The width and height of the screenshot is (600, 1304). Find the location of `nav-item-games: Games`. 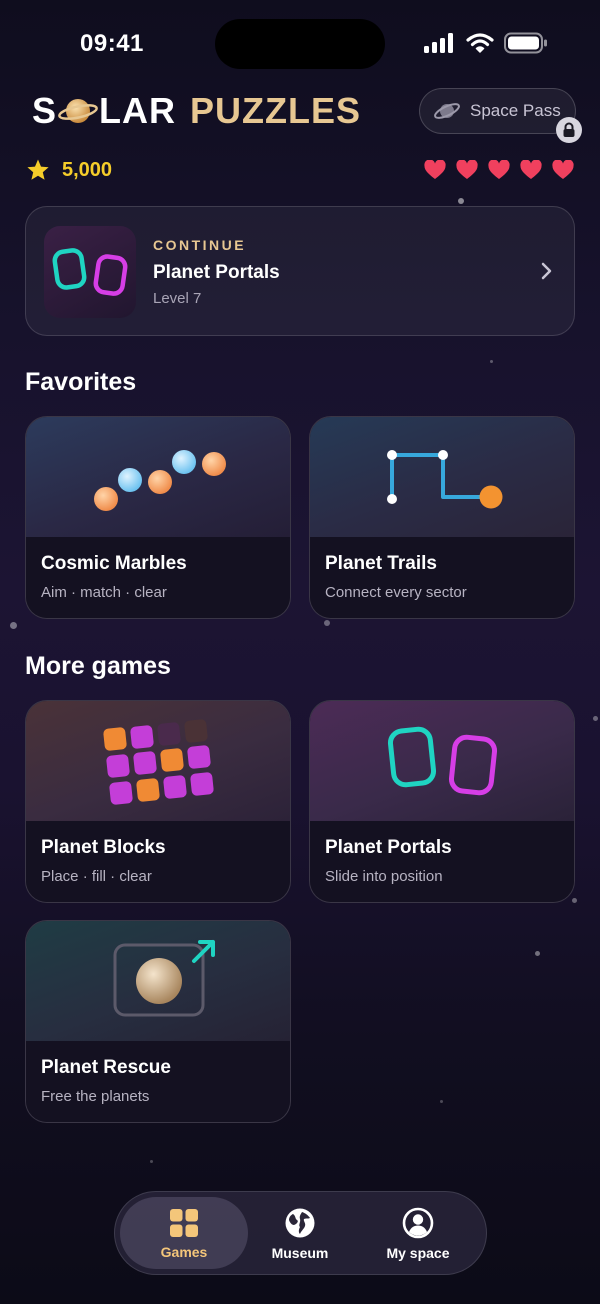

nav-item-games: Games is located at coordinates (184, 1234).